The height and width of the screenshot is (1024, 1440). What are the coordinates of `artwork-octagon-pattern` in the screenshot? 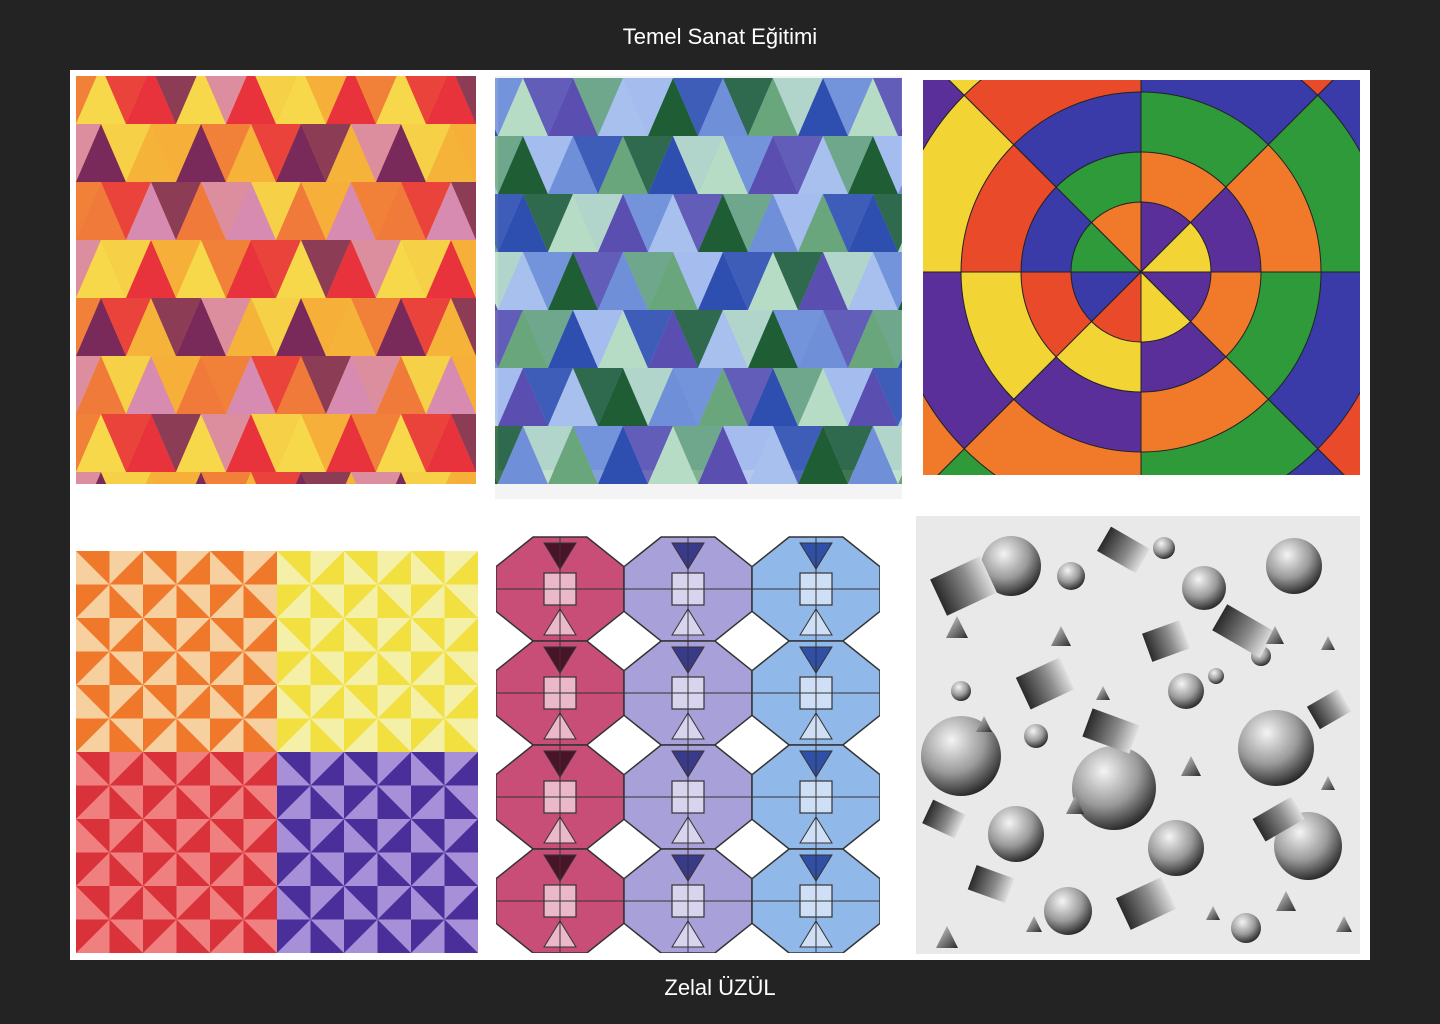 It's located at (688, 743).